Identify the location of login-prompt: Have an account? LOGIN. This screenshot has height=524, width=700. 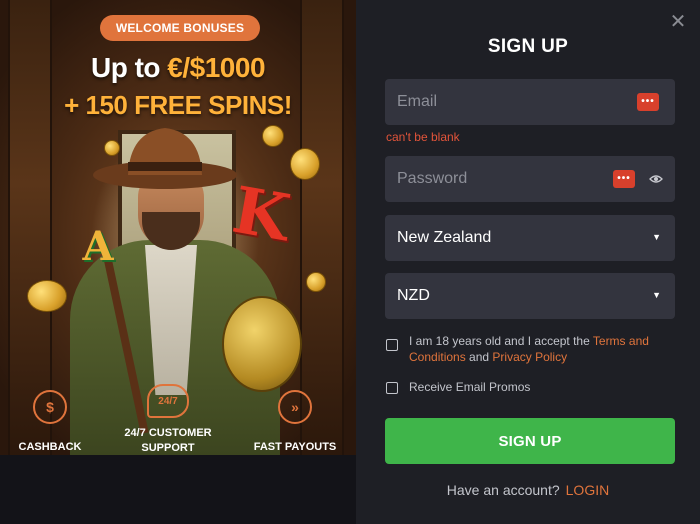
(528, 490).